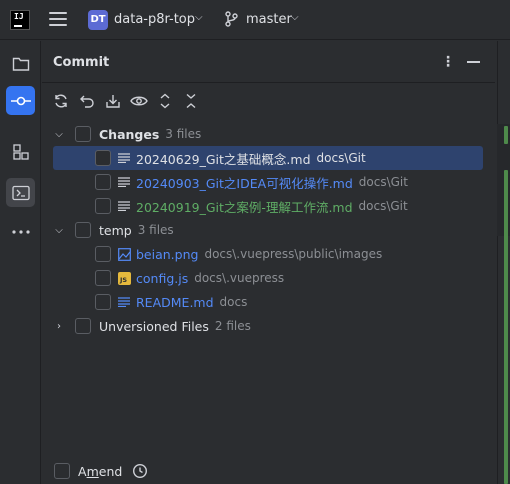 The height and width of the screenshot is (484, 510). I want to click on structure-icon, so click(20, 151).